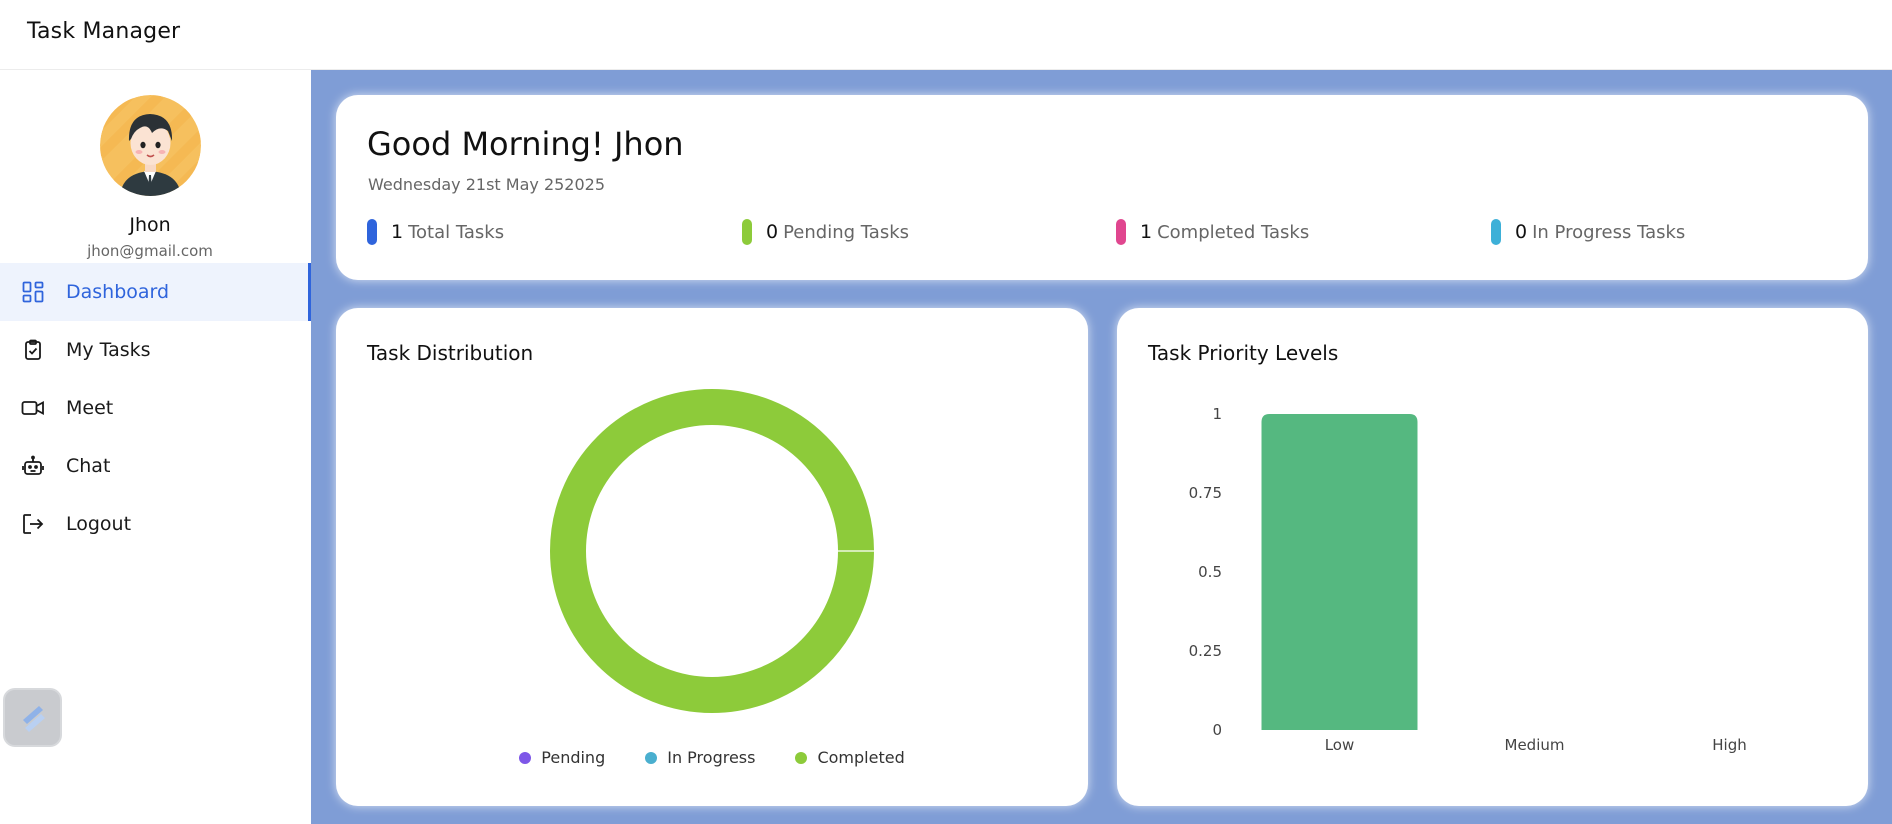  I want to click on greeting-heading: Good Morning! Jhon, so click(525, 144).